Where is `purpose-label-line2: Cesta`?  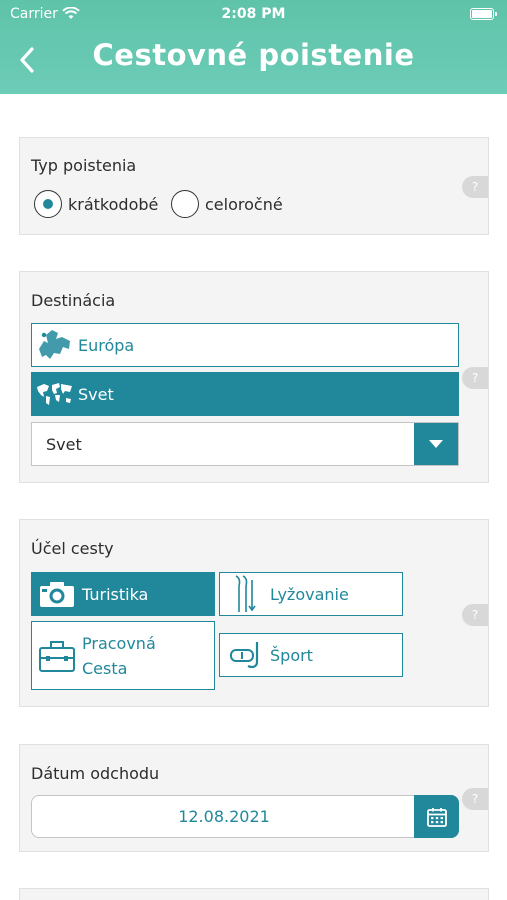 purpose-label-line2: Cesta is located at coordinates (105, 668).